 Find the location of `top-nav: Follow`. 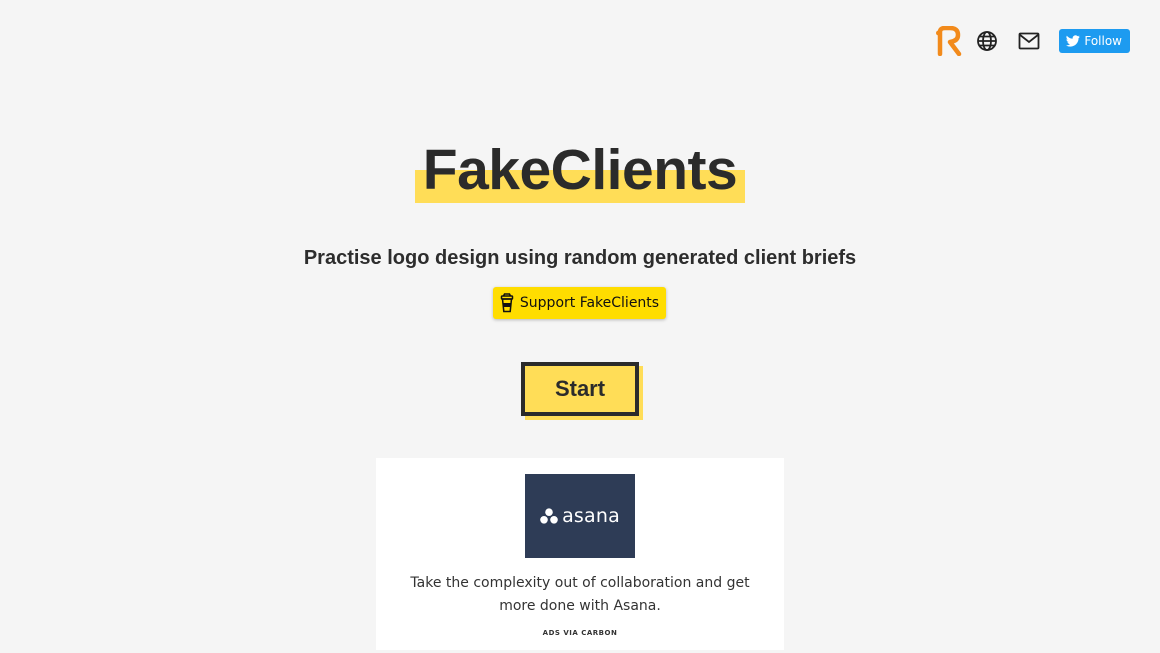

top-nav: Follow is located at coordinates (1032, 41).